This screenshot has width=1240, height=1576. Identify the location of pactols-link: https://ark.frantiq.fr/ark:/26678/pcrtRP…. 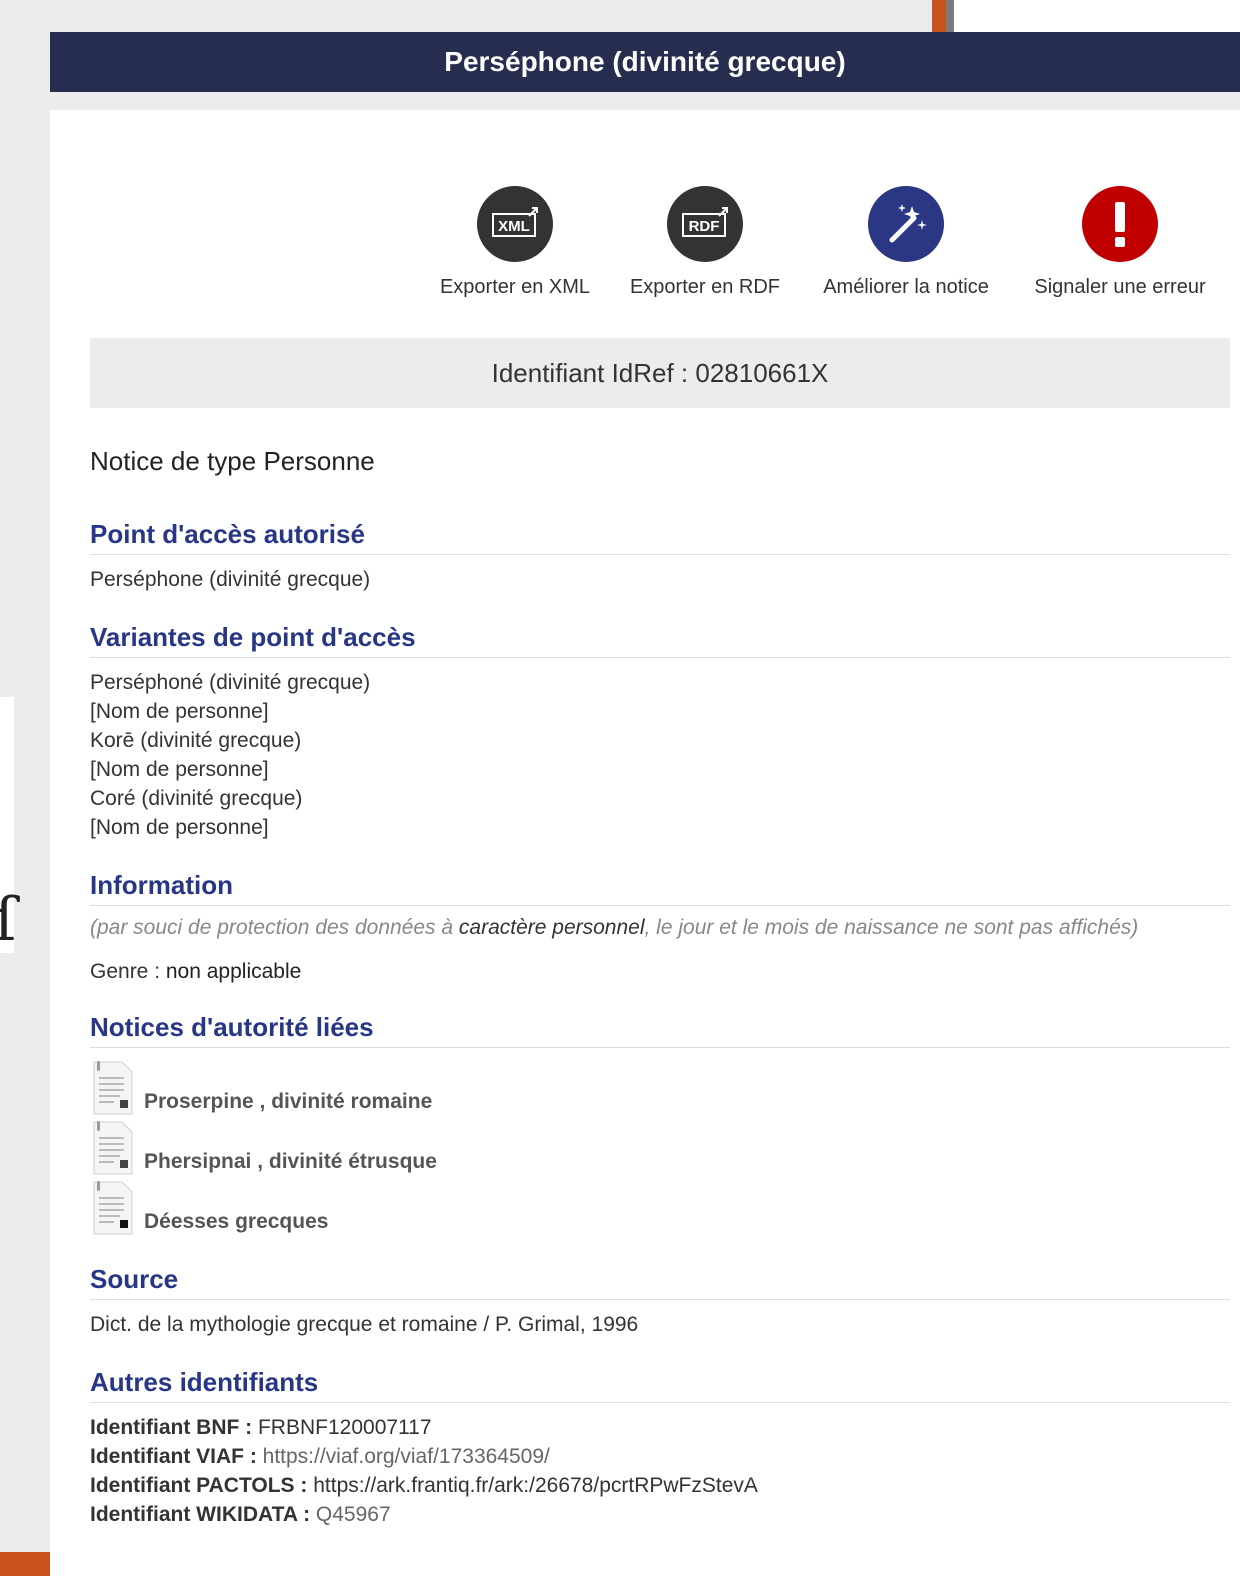
(535, 1485).